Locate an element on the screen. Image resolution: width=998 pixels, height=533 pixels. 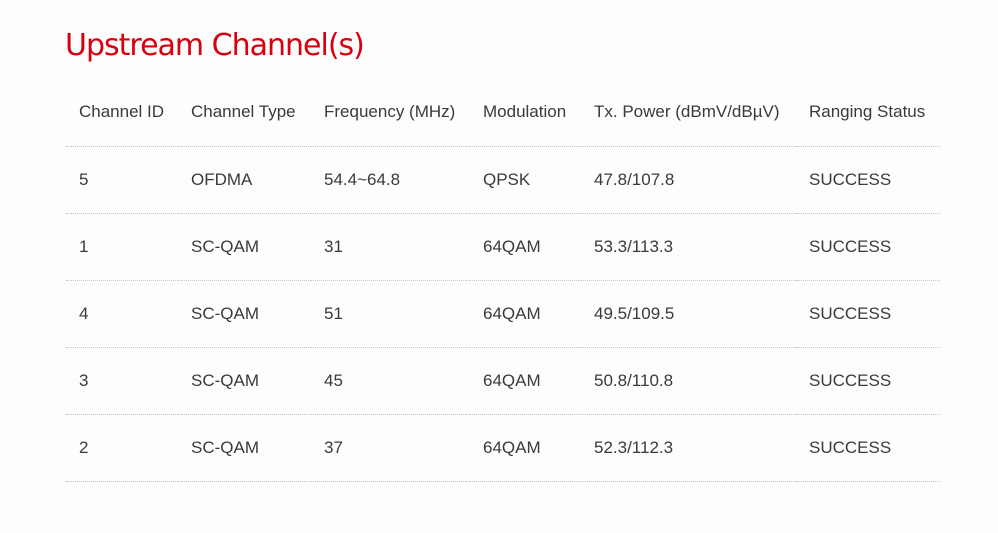
cell-channel-type: OFDMA is located at coordinates (244, 180).